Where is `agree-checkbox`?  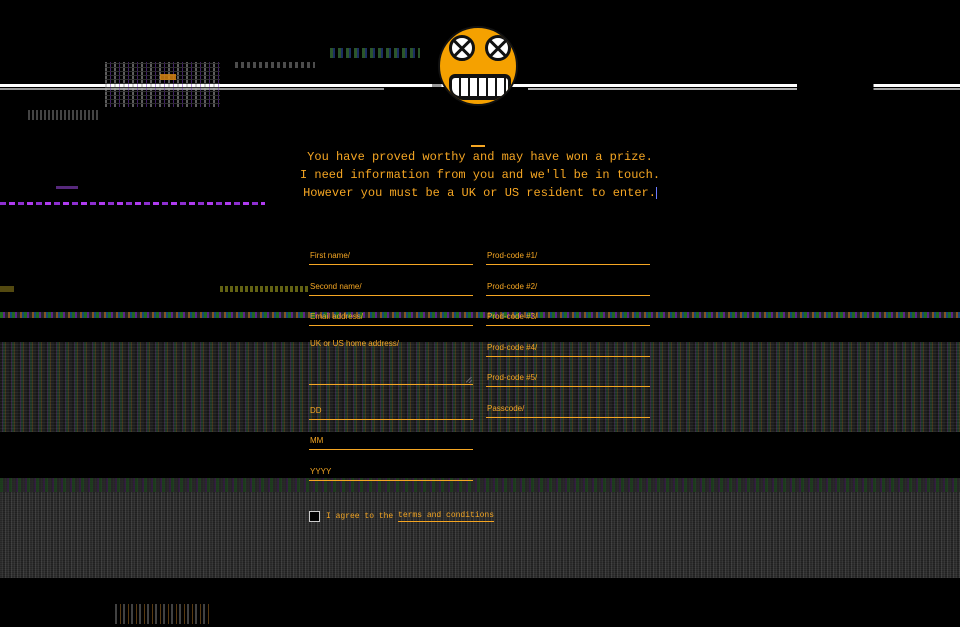
agree-checkbox is located at coordinates (314, 516).